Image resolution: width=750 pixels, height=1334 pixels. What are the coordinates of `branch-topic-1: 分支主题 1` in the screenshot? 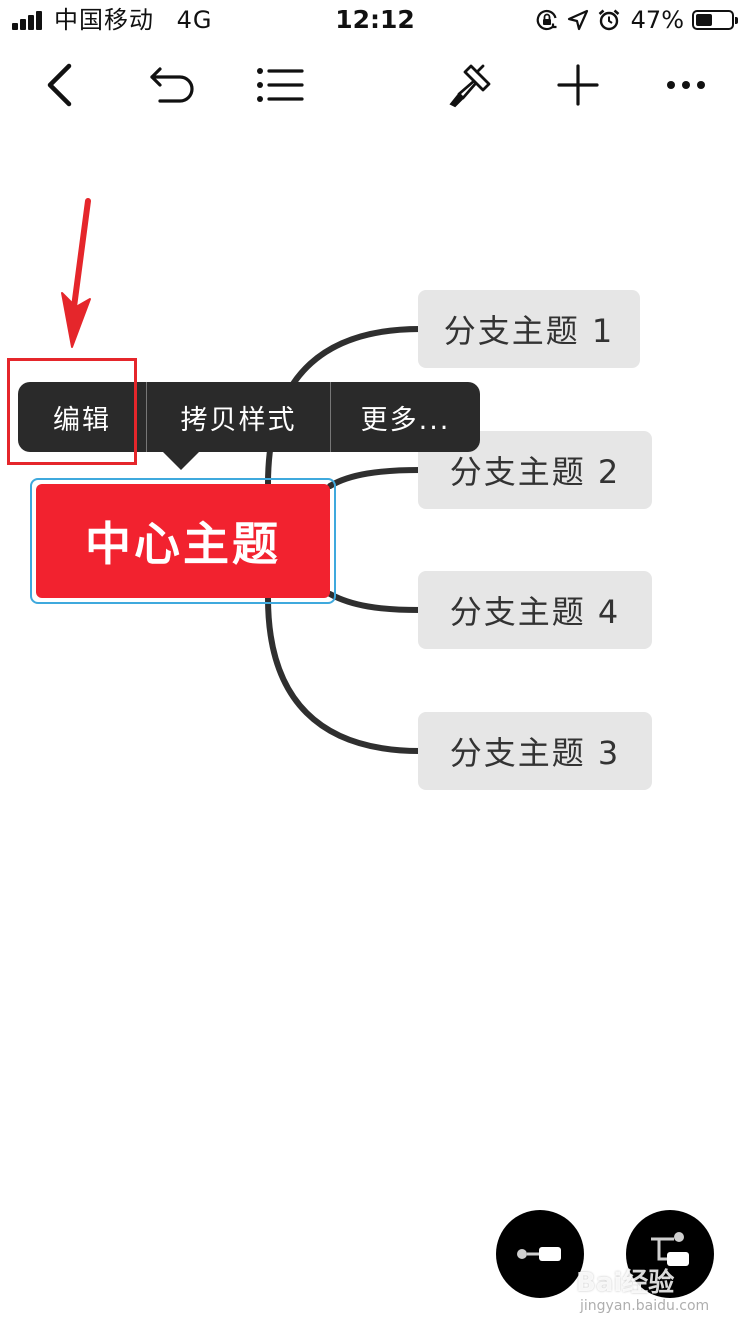 It's located at (529, 329).